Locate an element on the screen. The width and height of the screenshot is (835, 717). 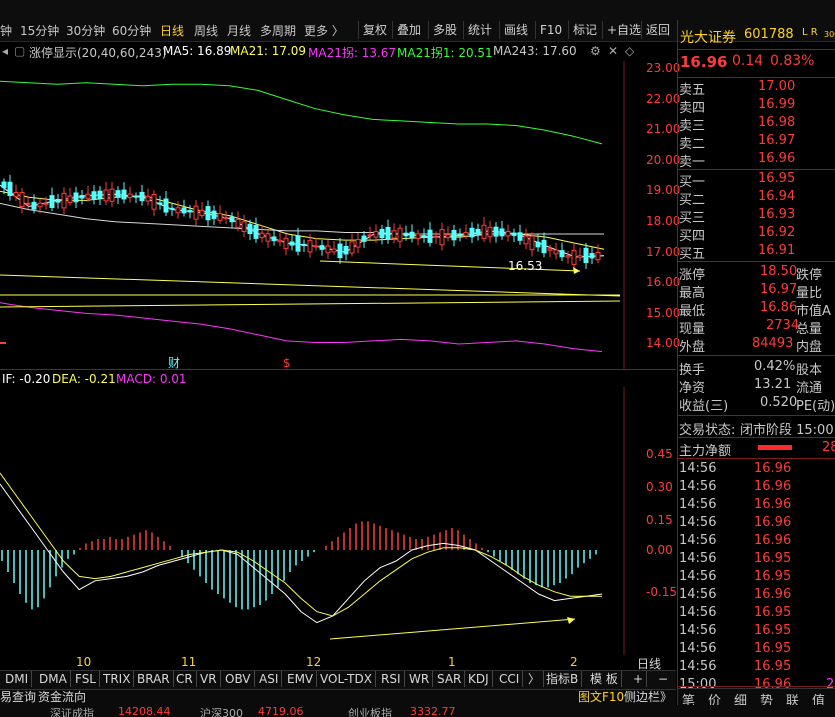
price-tick: 19.00 is located at coordinates (663, 190).